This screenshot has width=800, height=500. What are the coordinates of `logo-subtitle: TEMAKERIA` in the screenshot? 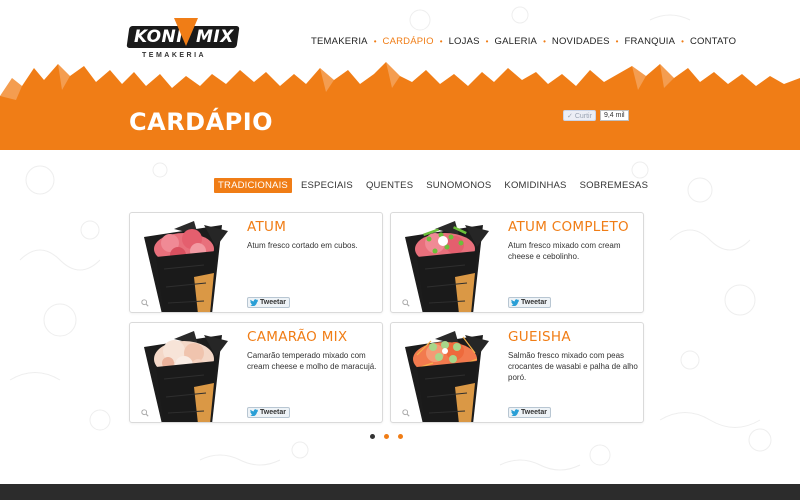 It's located at (174, 55).